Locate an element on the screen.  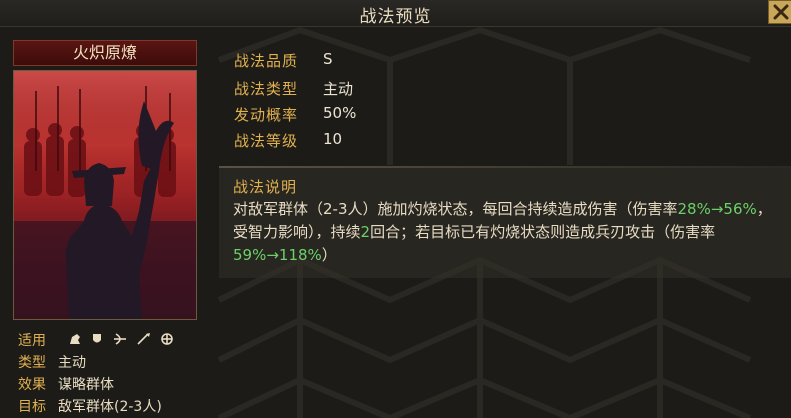
level-label: 战法等级 is located at coordinates (266, 141).